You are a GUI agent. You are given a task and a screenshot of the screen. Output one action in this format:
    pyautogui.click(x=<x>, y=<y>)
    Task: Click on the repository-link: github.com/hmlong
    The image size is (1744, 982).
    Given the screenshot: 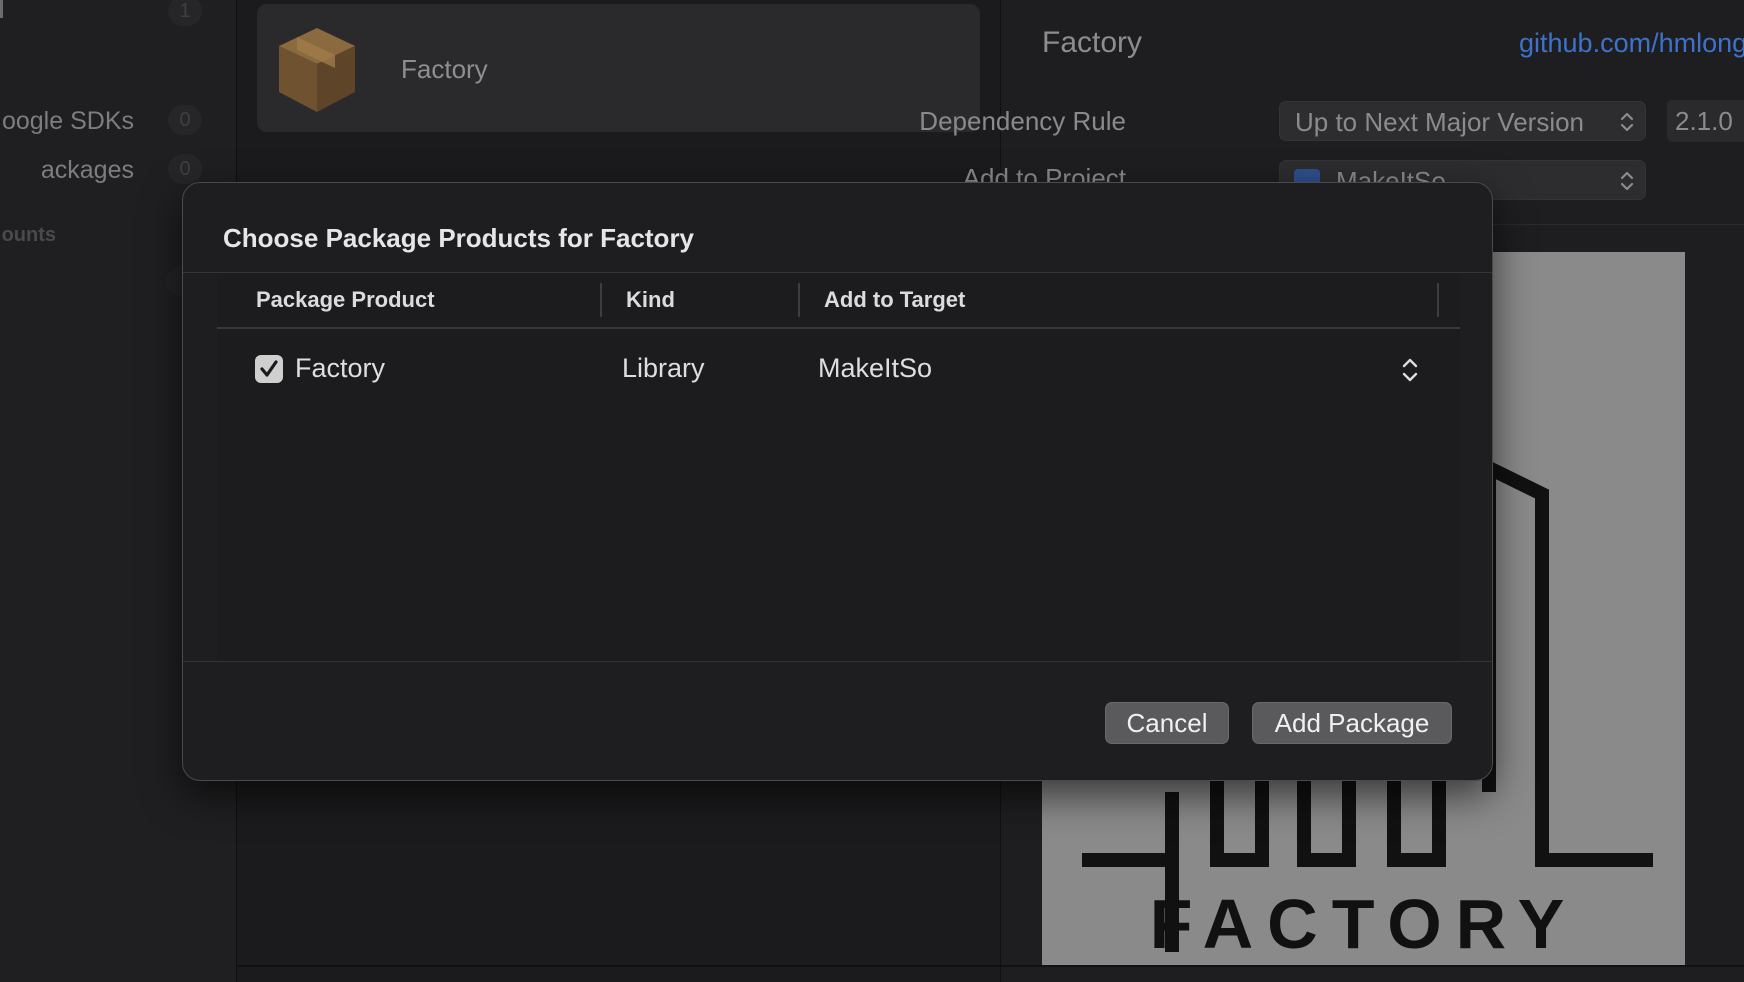 What is the action you would take?
    pyautogui.click(x=1631, y=43)
    